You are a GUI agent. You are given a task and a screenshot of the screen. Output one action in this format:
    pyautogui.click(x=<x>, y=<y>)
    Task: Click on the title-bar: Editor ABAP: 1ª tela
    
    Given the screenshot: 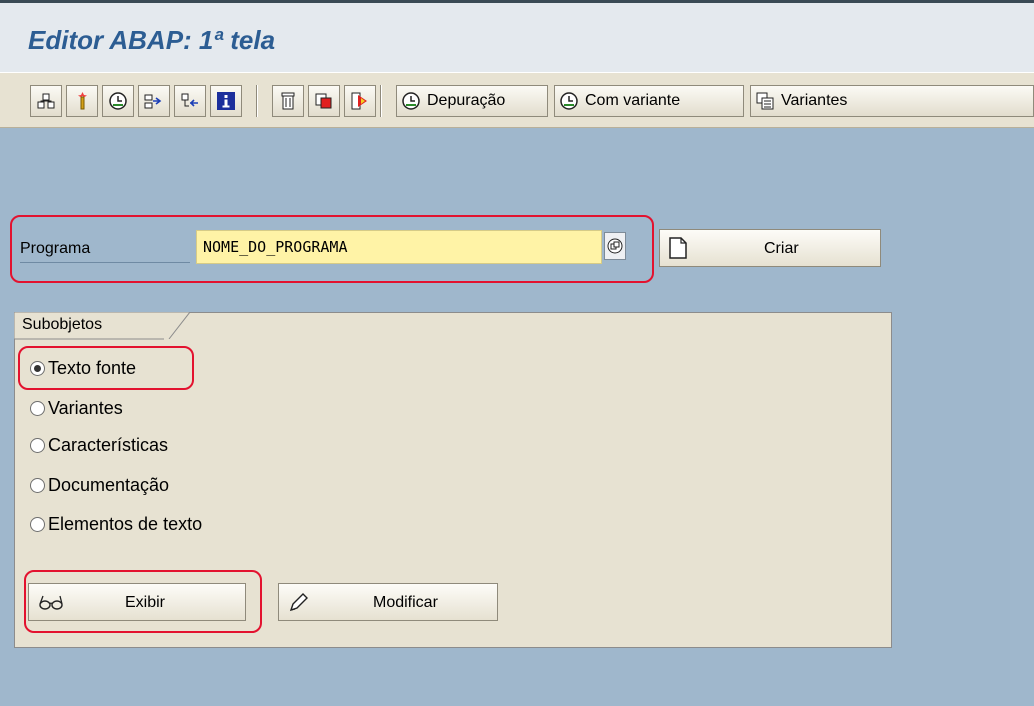 What is the action you would take?
    pyautogui.click(x=517, y=36)
    